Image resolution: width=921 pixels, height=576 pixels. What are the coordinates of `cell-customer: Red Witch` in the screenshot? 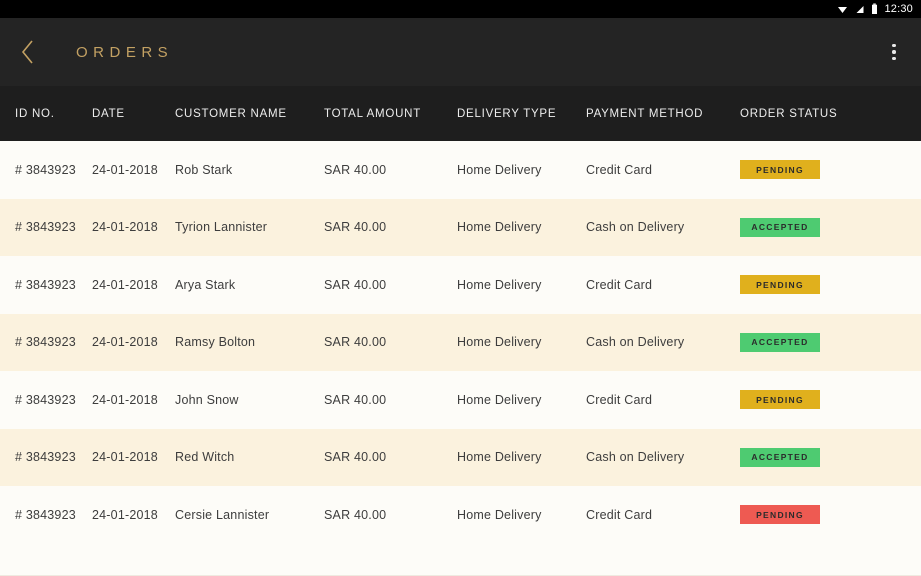 It's located at (205, 457).